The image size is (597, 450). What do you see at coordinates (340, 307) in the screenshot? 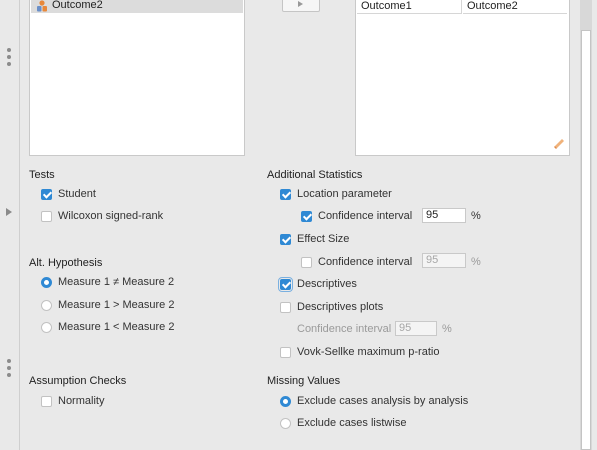
I see `descriptives-plots-label: Descriptives plots` at bounding box center [340, 307].